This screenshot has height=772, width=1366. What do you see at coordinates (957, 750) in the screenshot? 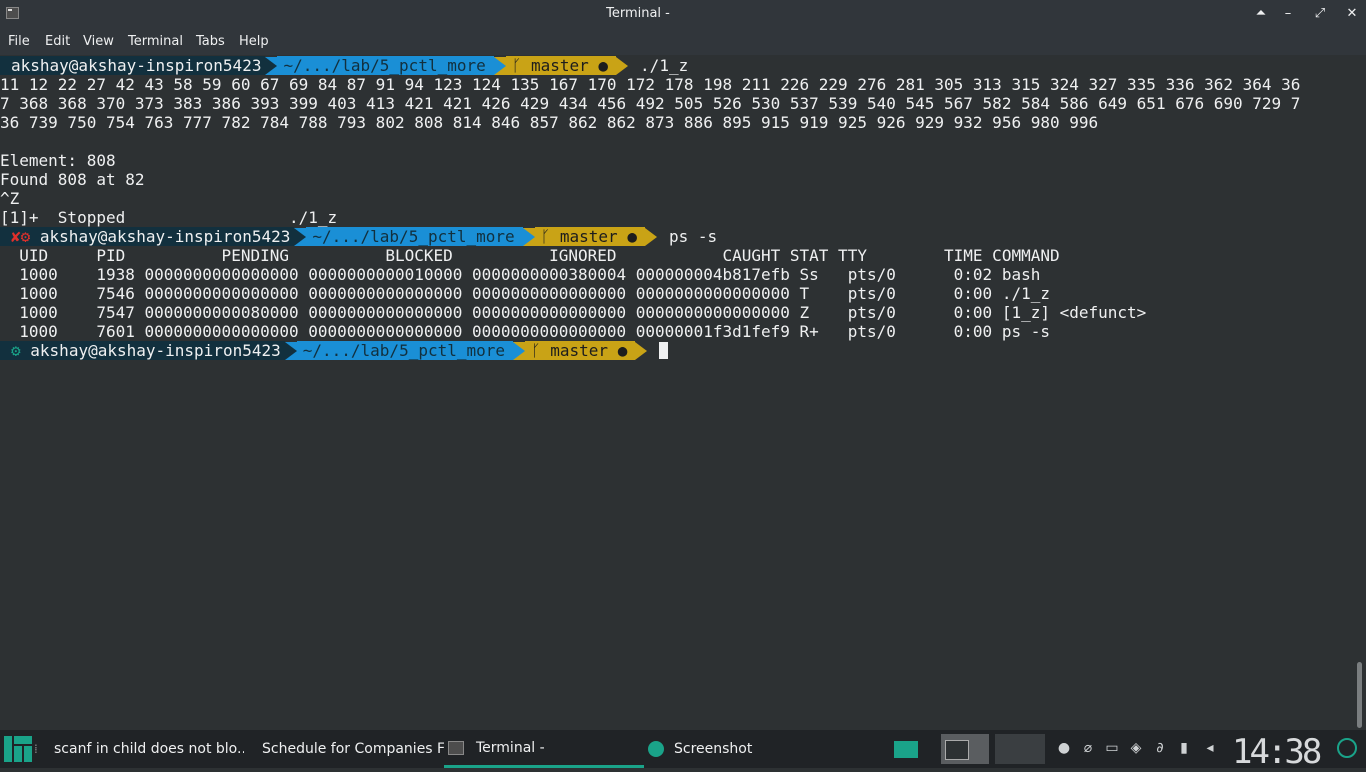
I see `terminal-thumbnail-icon` at bounding box center [957, 750].